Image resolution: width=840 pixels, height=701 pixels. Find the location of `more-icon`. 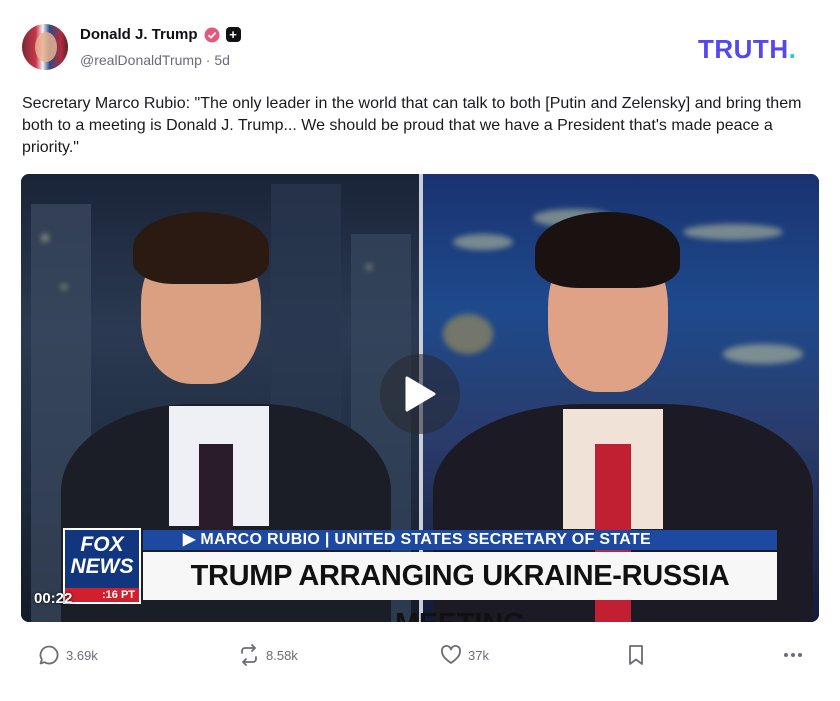

more-icon is located at coordinates (793, 655).